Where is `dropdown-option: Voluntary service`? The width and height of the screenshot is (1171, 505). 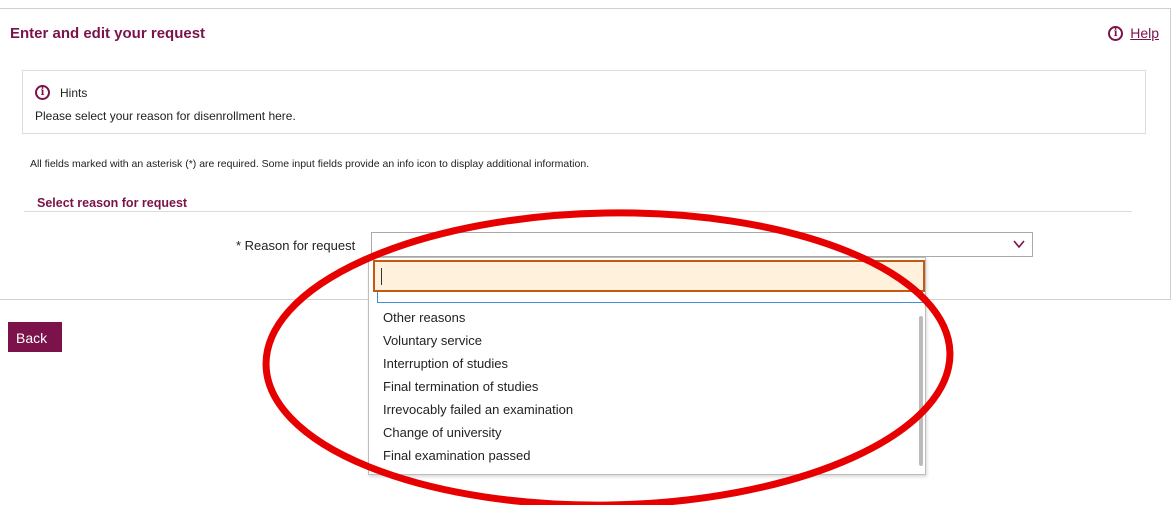
dropdown-option: Voluntary service is located at coordinates (639, 340).